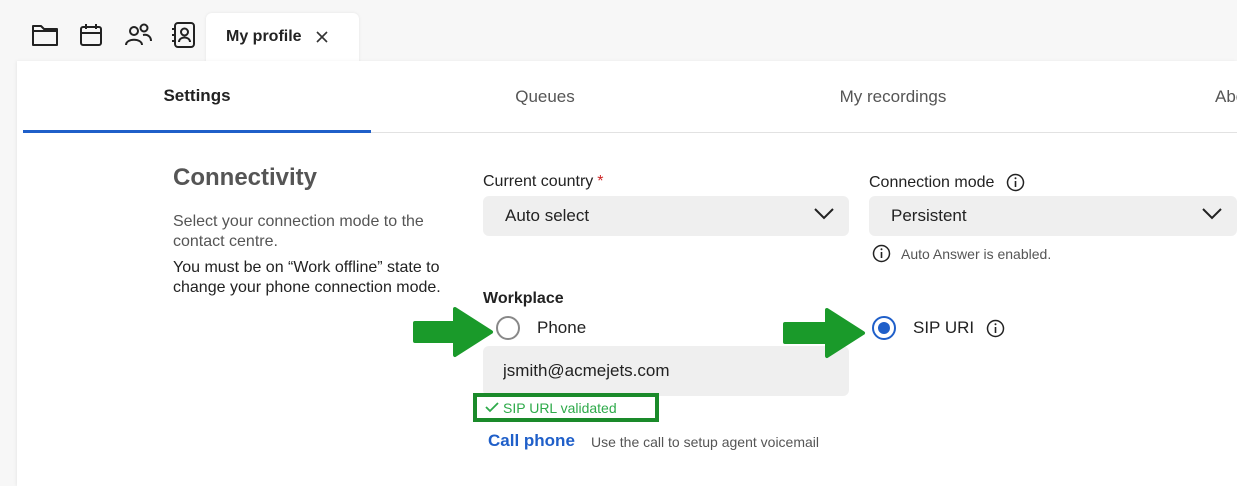 The image size is (1237, 486). What do you see at coordinates (547, 215) in the screenshot?
I see `country-select-value: Auto select` at bounding box center [547, 215].